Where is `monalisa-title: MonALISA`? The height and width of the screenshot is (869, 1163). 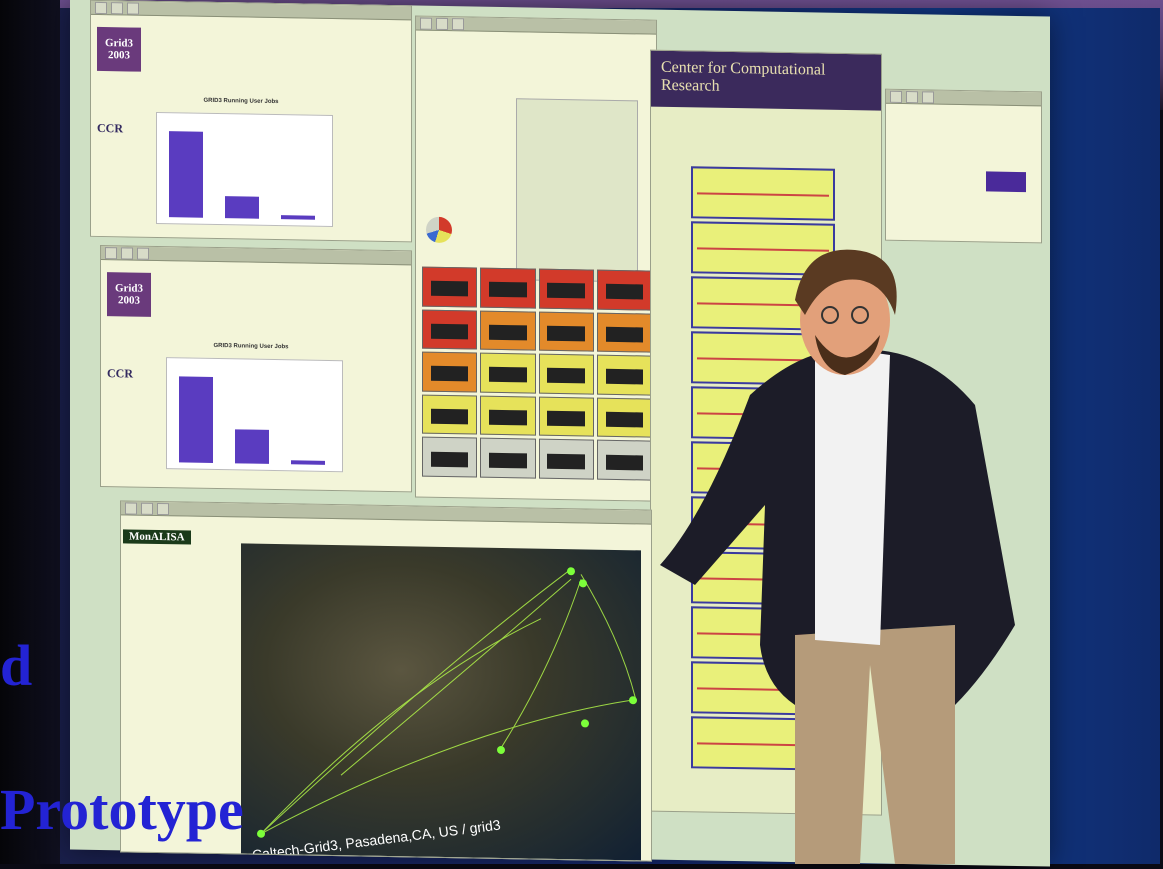 monalisa-title: MonALISA is located at coordinates (157, 537).